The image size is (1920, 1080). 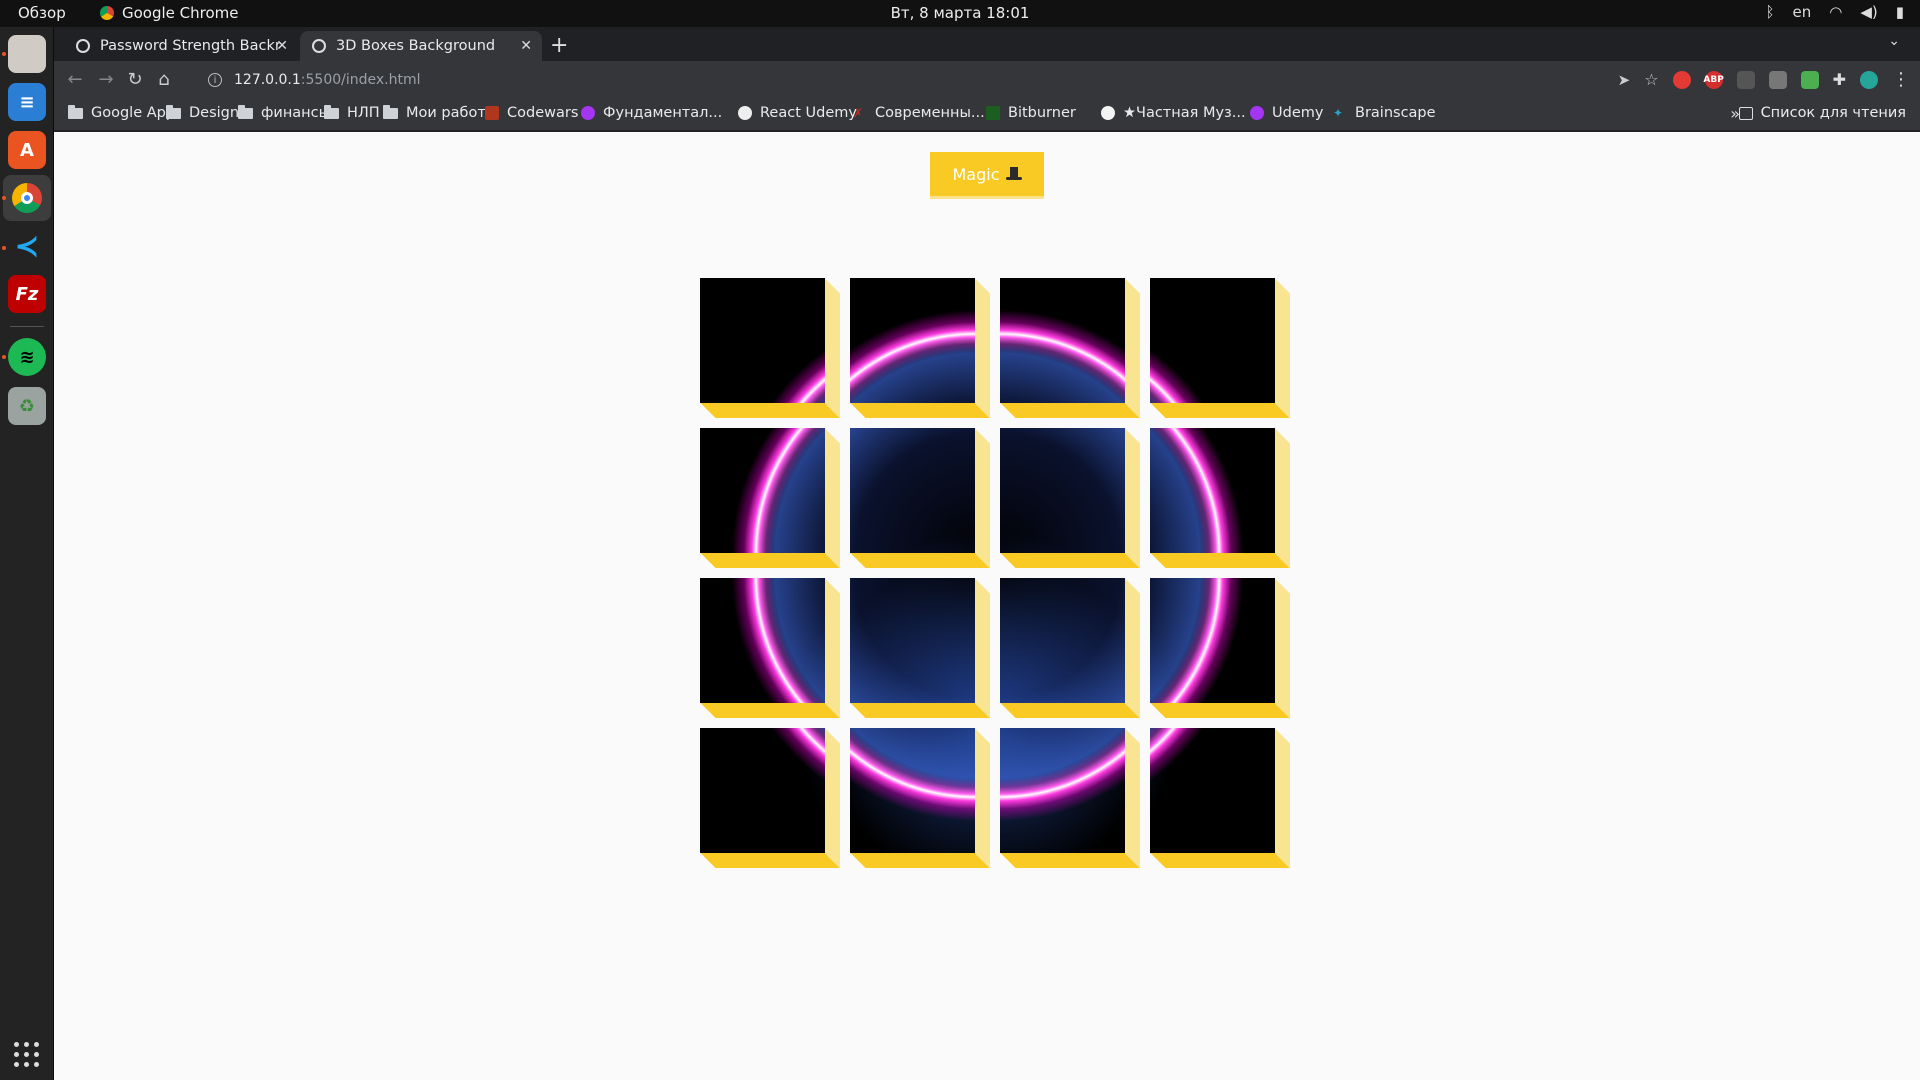 I want to click on spotify-icon: ≋, so click(x=27, y=357).